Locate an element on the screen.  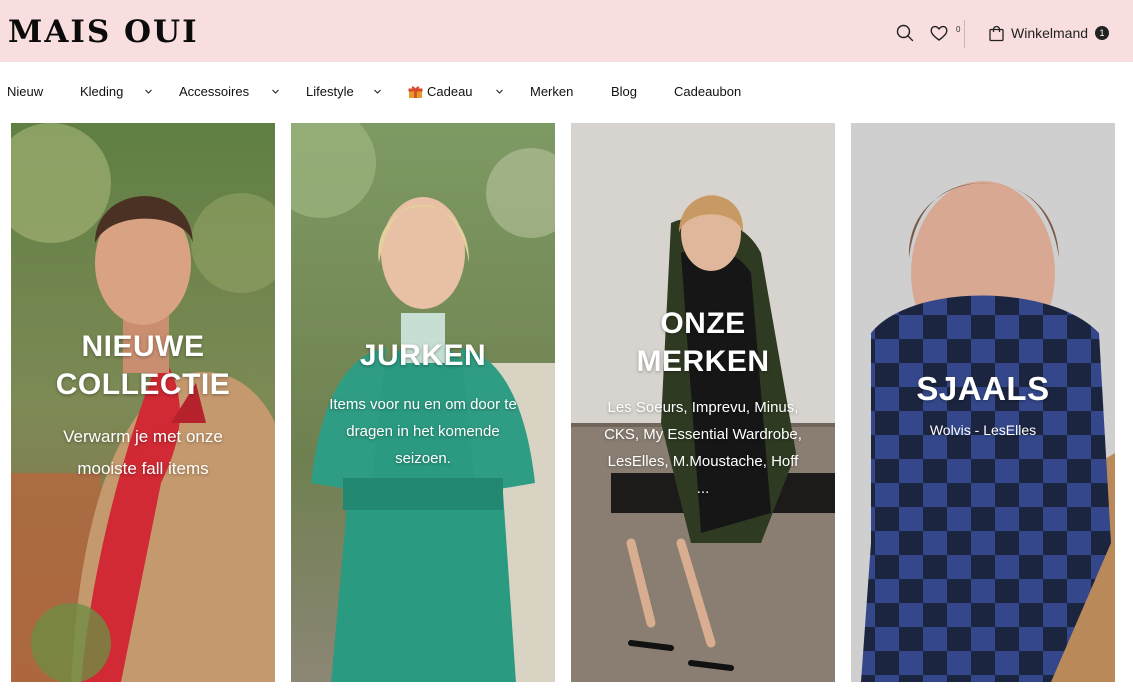
tile-subtitle: seizoen. is located at coordinates (423, 458).